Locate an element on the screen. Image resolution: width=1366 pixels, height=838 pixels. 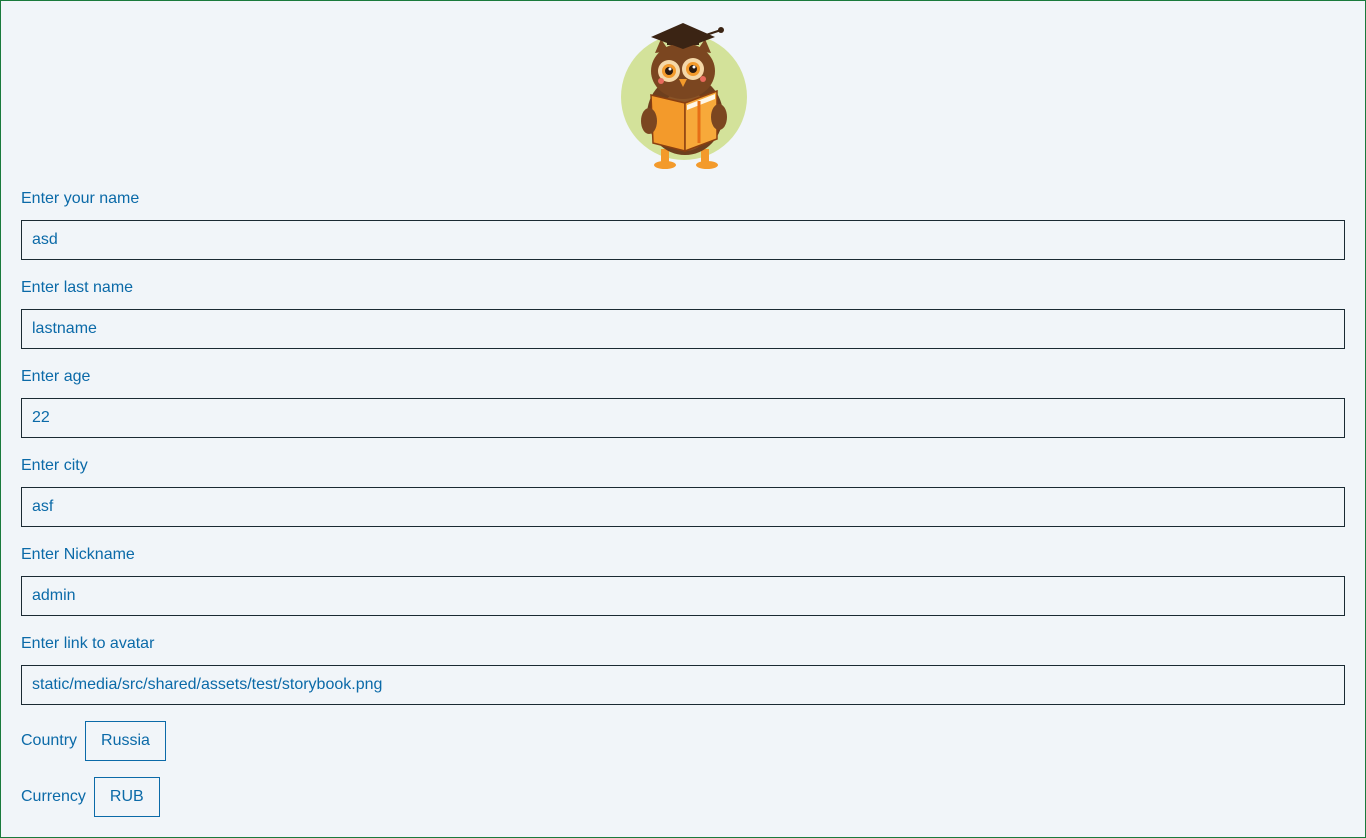
country-row: Country Russia is located at coordinates (93, 741).